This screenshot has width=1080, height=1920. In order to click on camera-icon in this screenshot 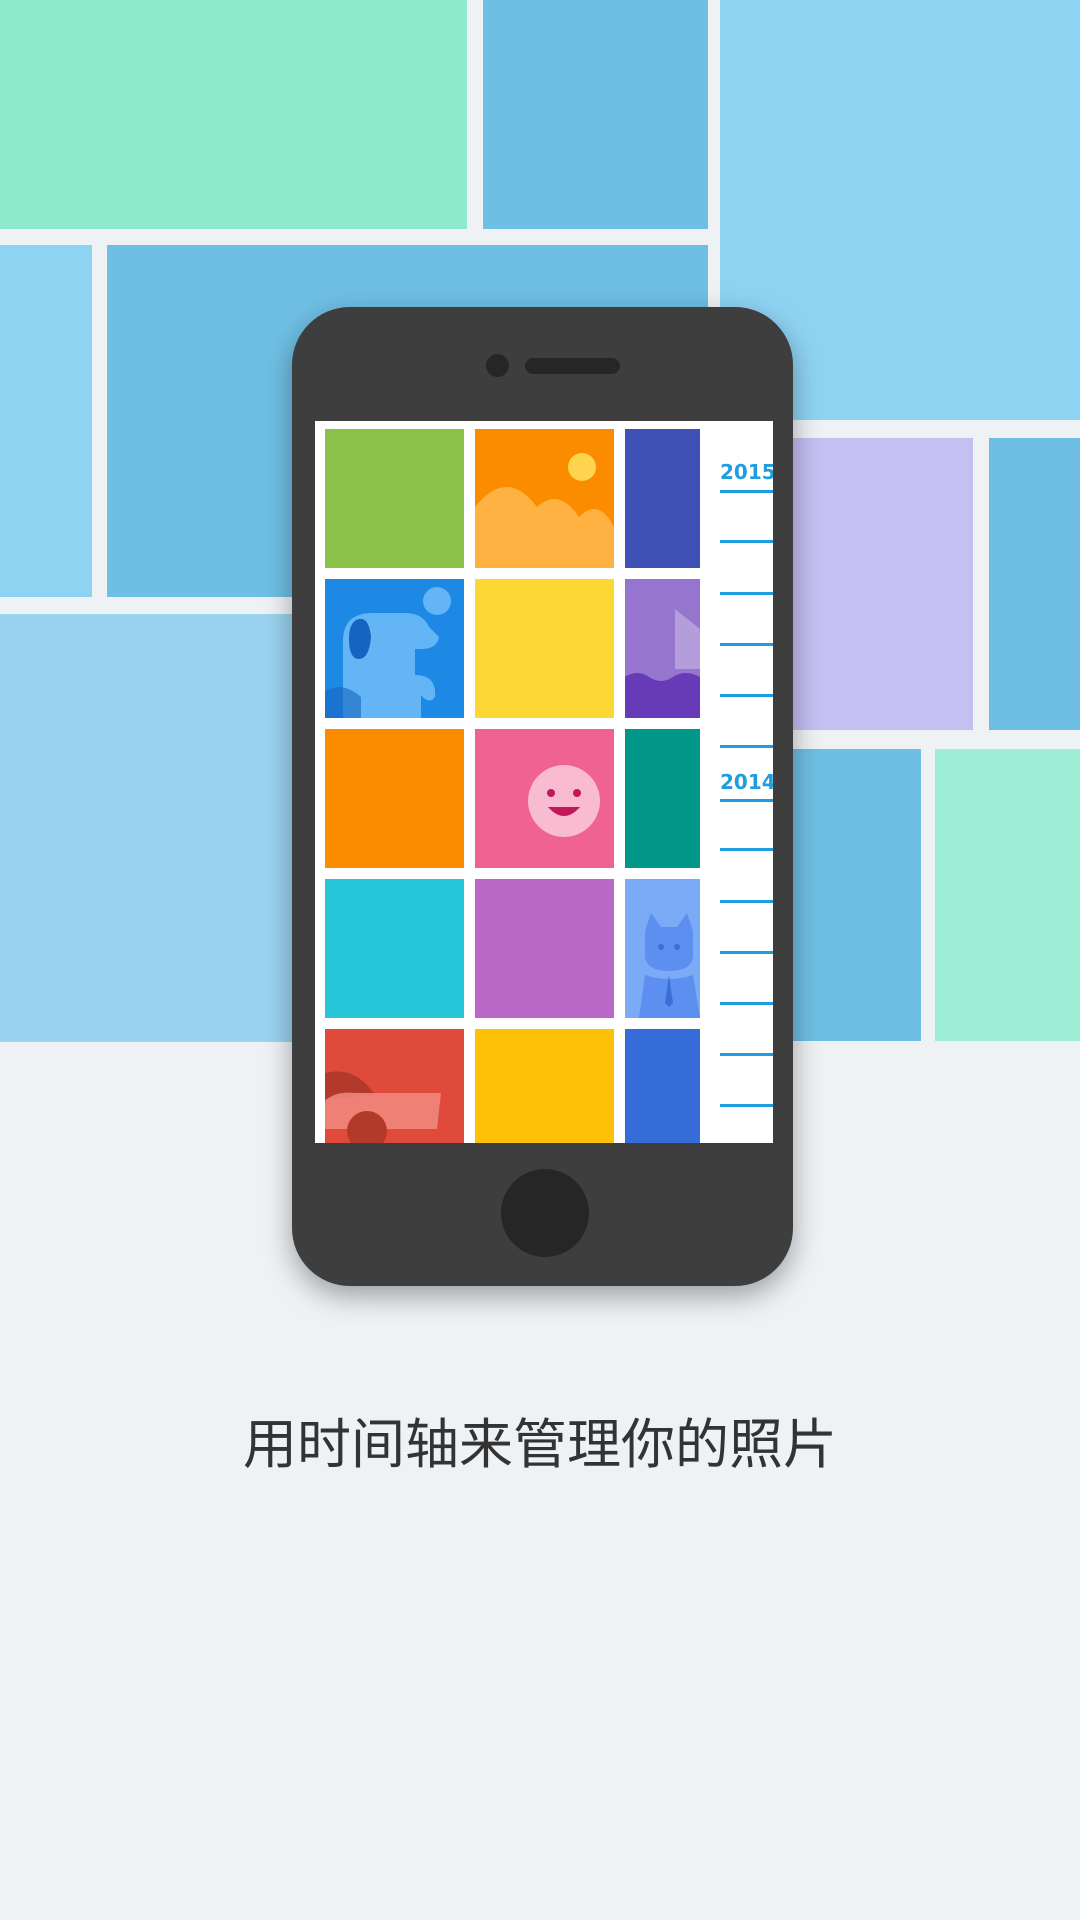, I will do `click(497, 365)`.